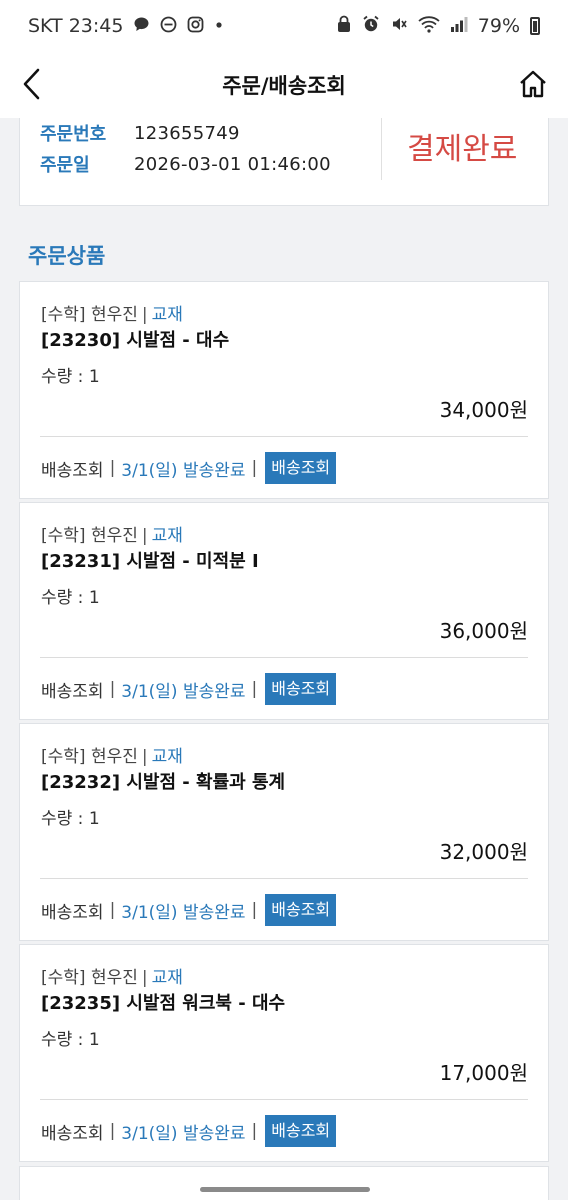  Describe the element at coordinates (483, 852) in the screenshot. I see `product-price: 32,000원` at that location.